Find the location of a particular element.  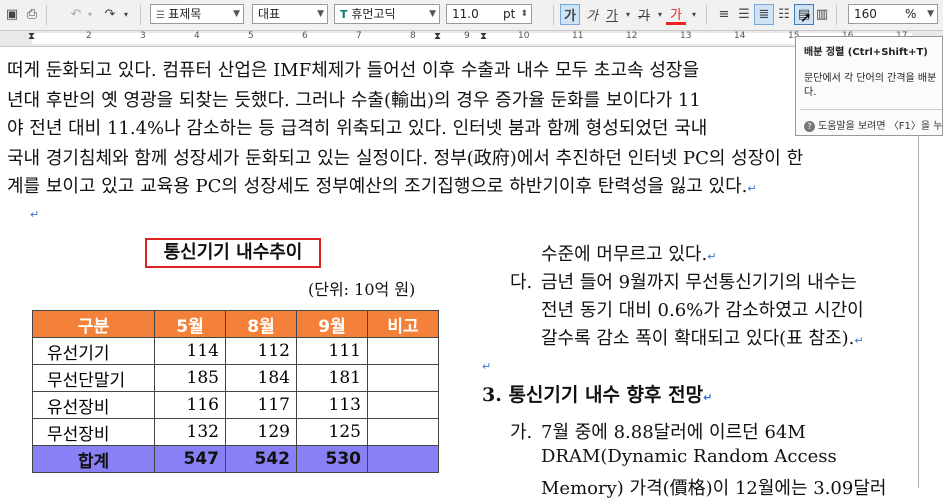

align-right-icon: ☷ is located at coordinates (784, 14).